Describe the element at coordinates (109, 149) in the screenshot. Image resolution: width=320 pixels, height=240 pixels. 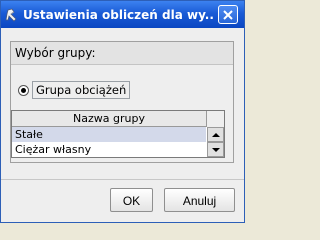
I see `table-row: Ciężar własny` at that location.